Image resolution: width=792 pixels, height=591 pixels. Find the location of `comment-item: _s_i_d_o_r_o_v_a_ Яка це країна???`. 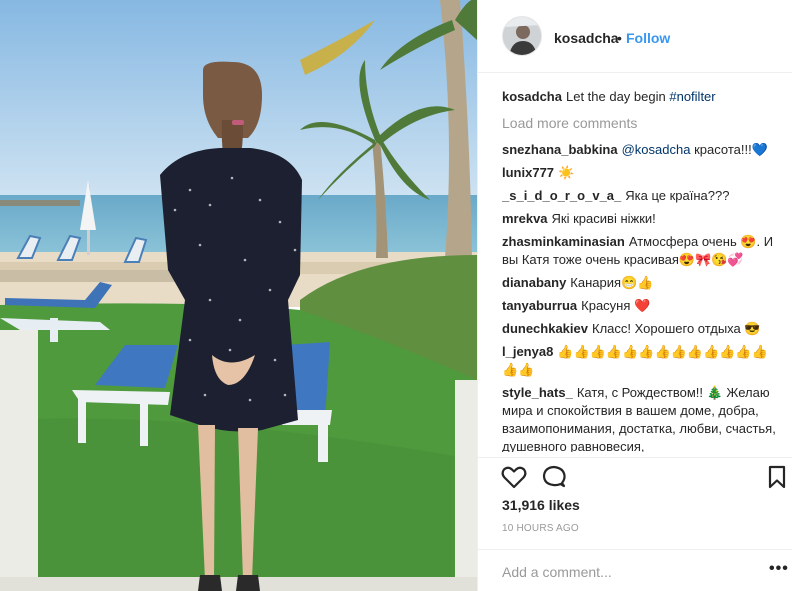

comment-item: _s_i_d_o_r_o_v_a_ Яка це країна??? is located at coordinates (639, 196).